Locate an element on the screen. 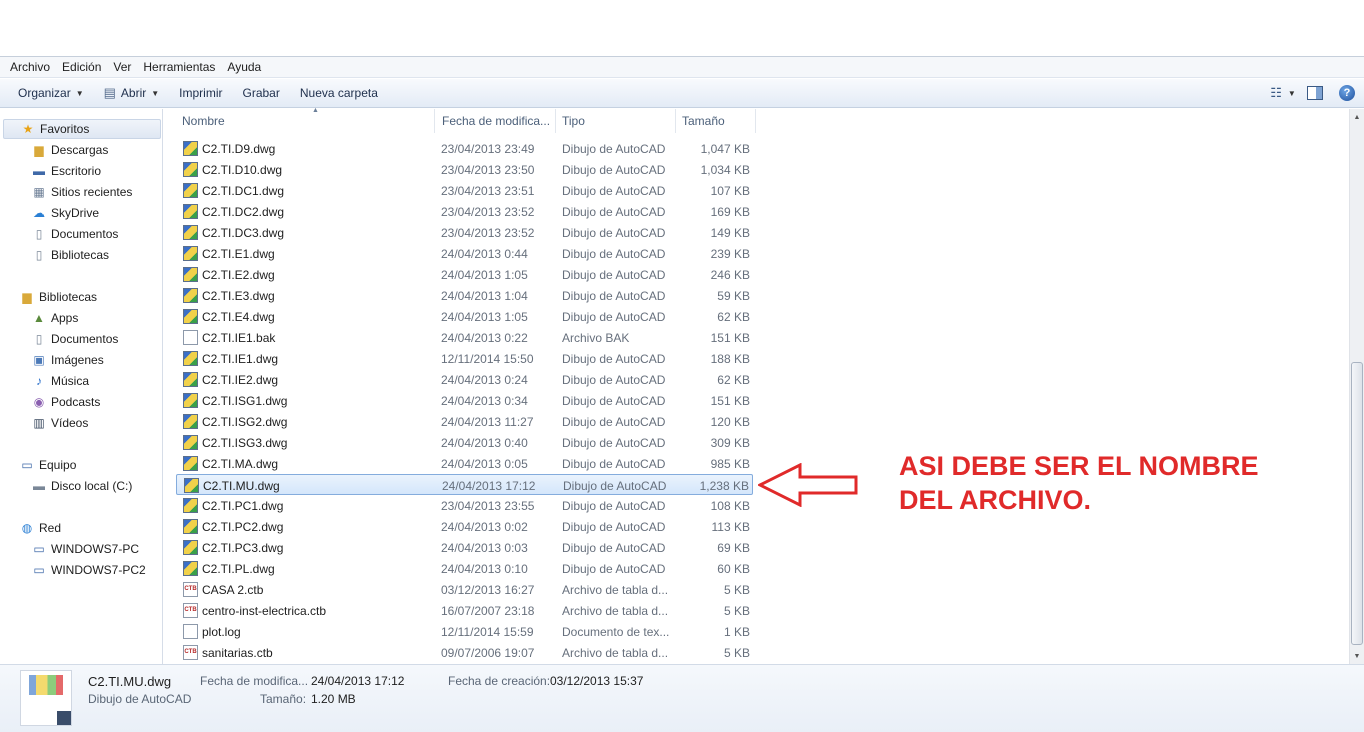 The image size is (1364, 732). nav-item-apps: ▲ Apps is located at coordinates (54, 318).